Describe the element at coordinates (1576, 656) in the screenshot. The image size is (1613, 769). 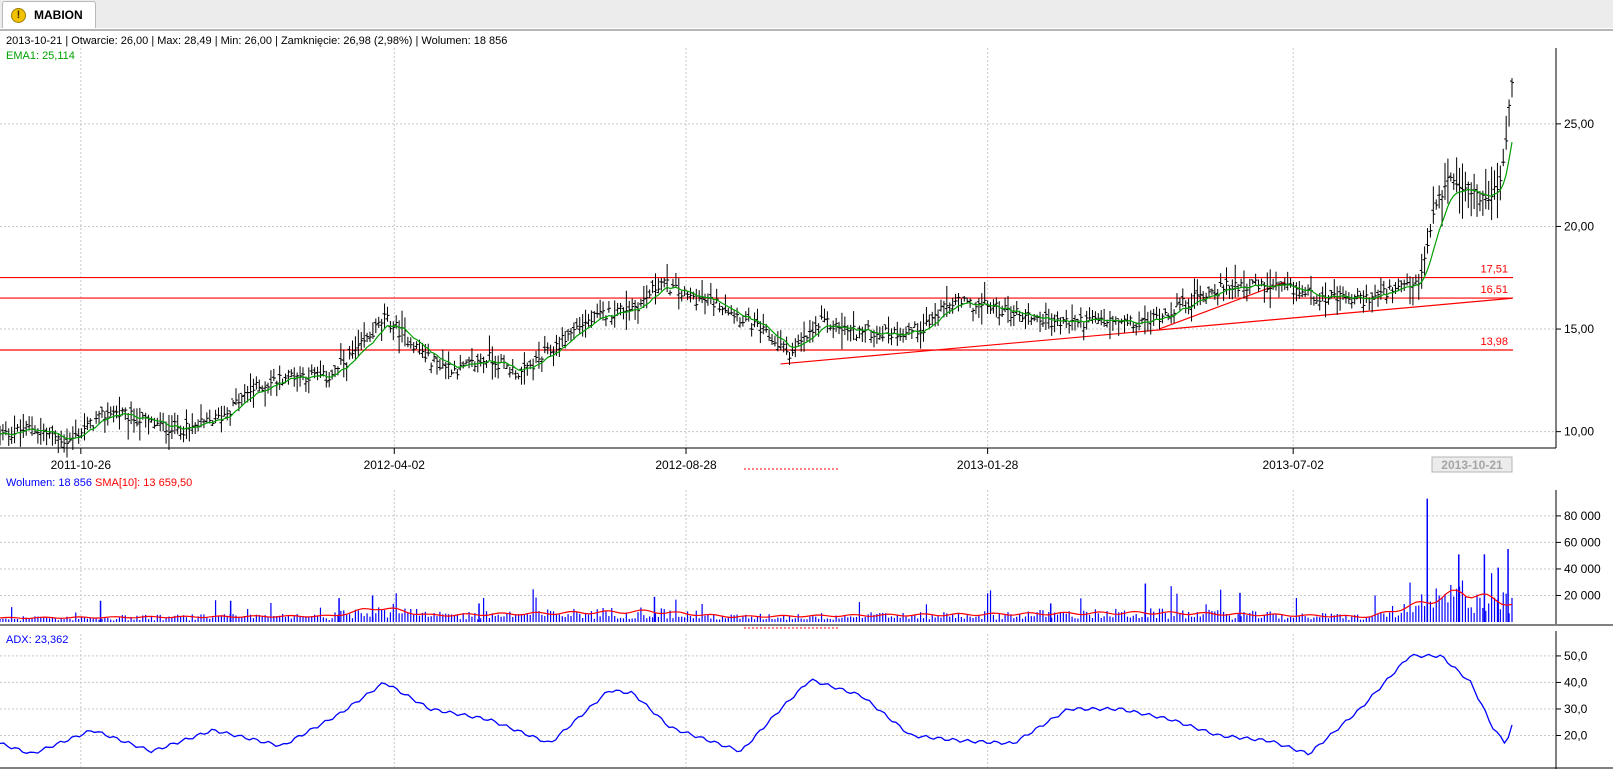
I see `adx-y-tick-label: 50,0` at that location.